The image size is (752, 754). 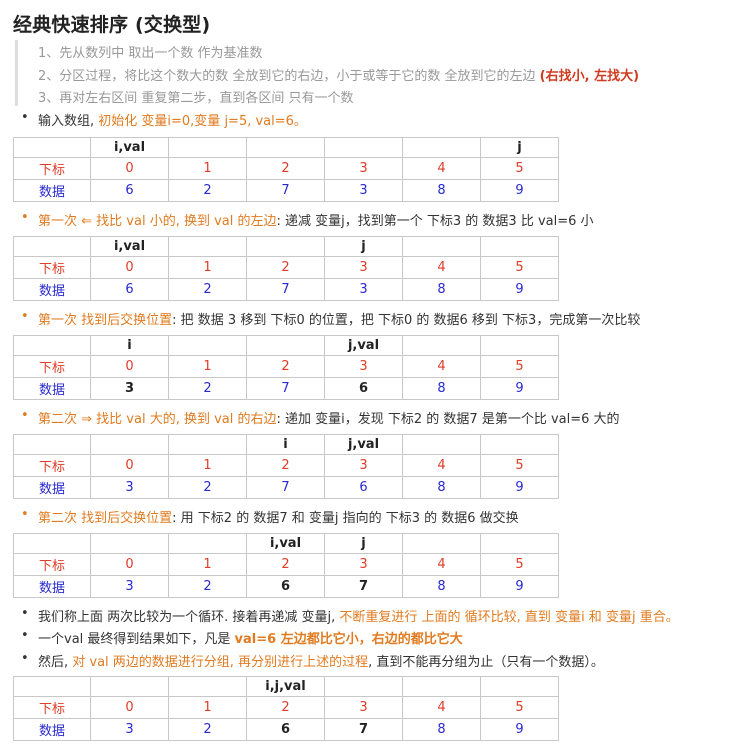 I want to click on index-cell: 3, so click(x=363, y=564).